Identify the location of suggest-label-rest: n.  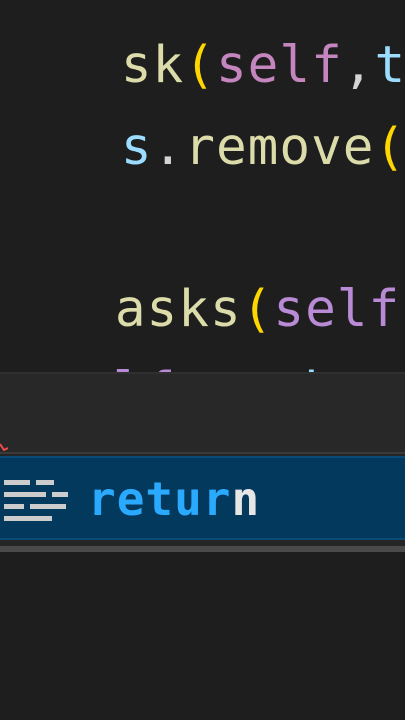
(246, 499).